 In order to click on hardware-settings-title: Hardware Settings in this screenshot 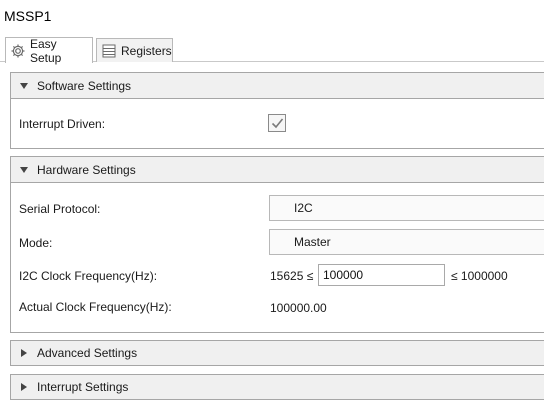, I will do `click(86, 169)`.